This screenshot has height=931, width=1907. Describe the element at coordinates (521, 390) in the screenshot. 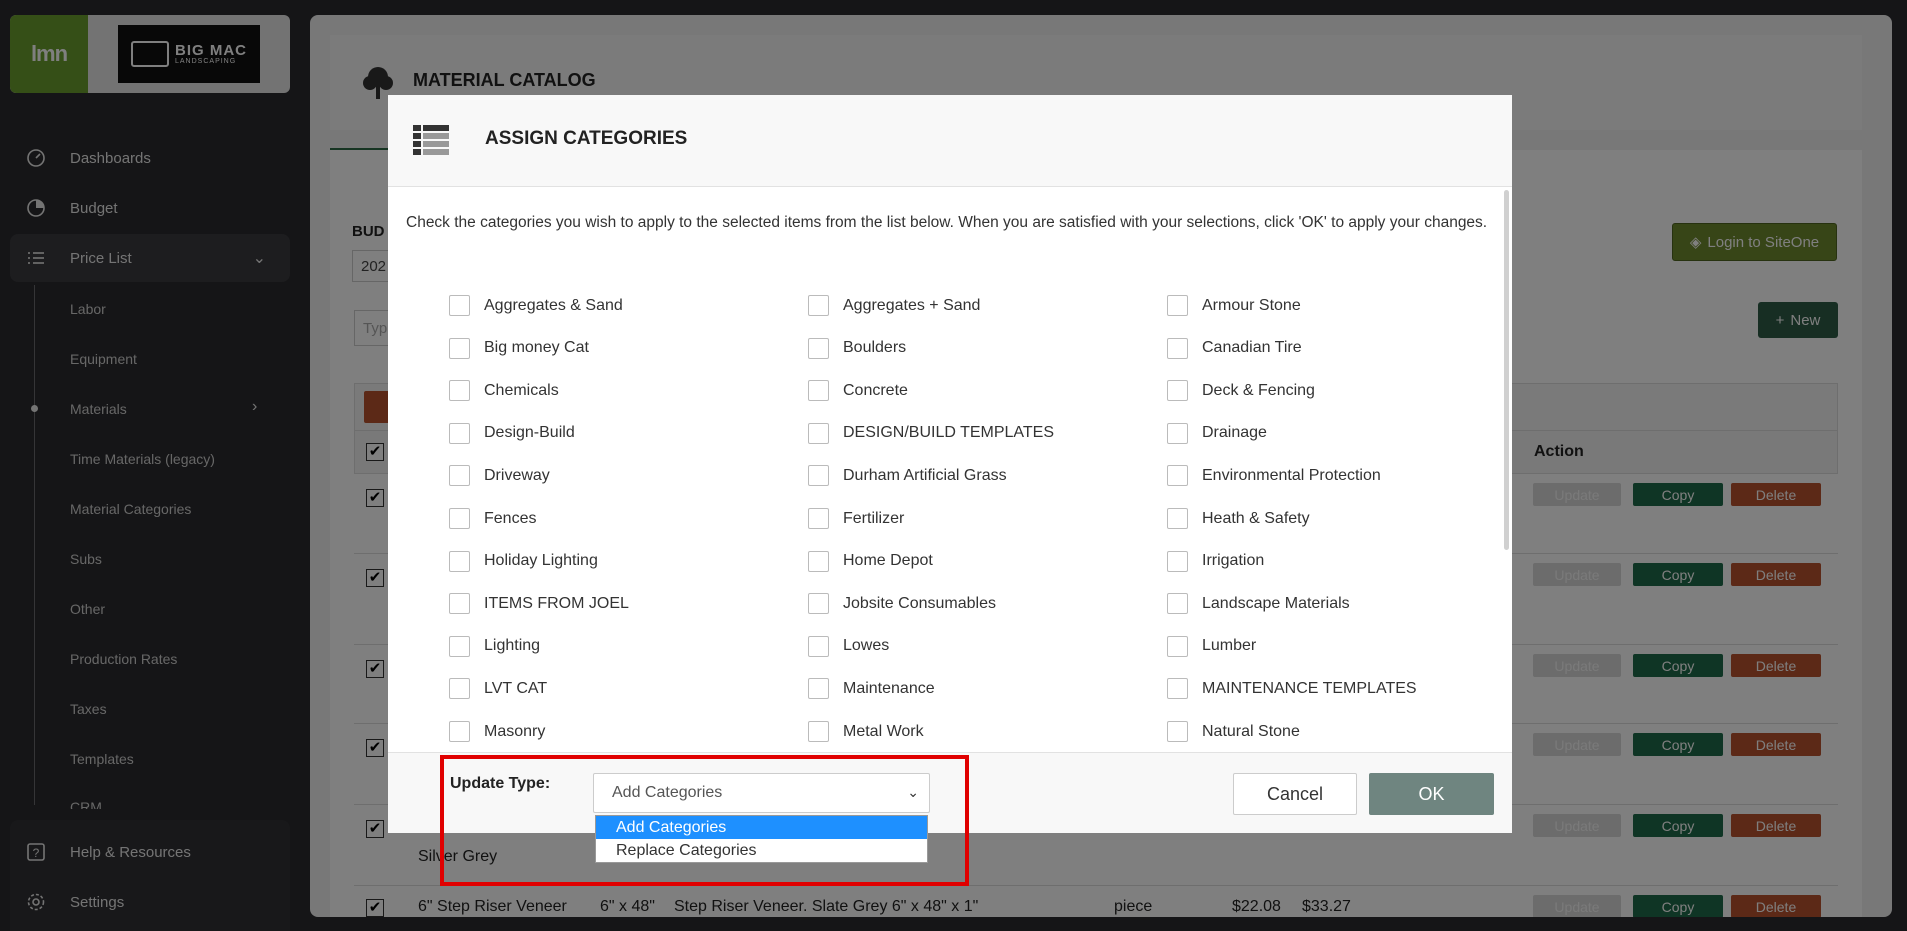

I see `category-label: Chemicals` at that location.